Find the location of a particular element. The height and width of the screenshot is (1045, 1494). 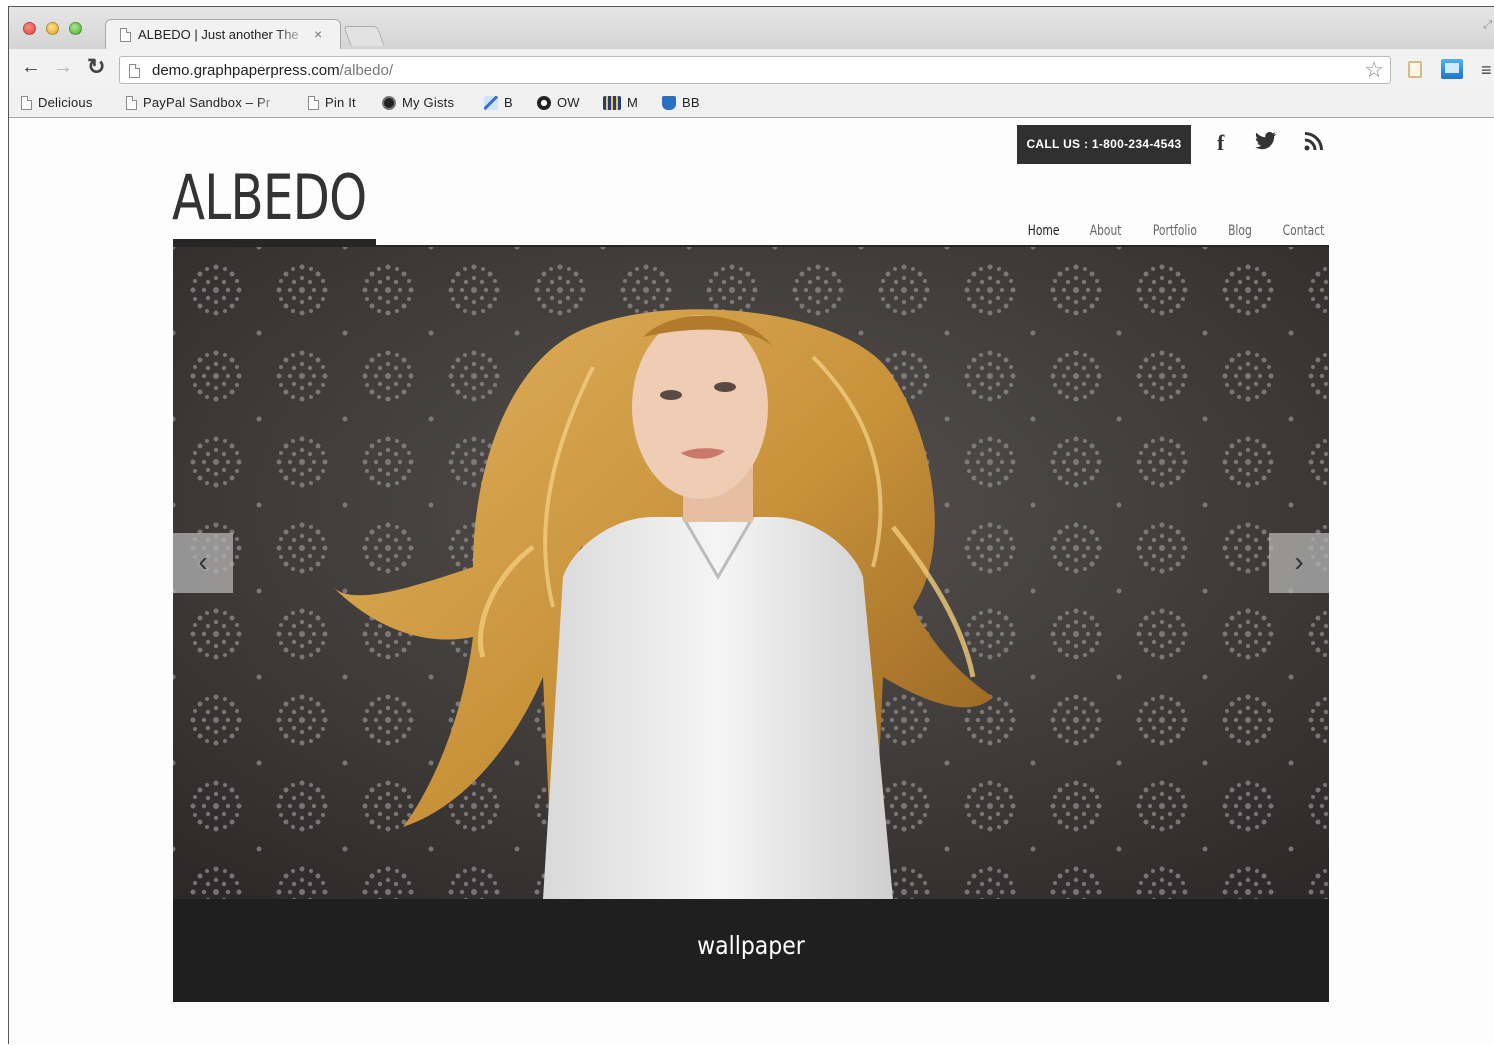

tab-close-icon: × is located at coordinates (318, 34).